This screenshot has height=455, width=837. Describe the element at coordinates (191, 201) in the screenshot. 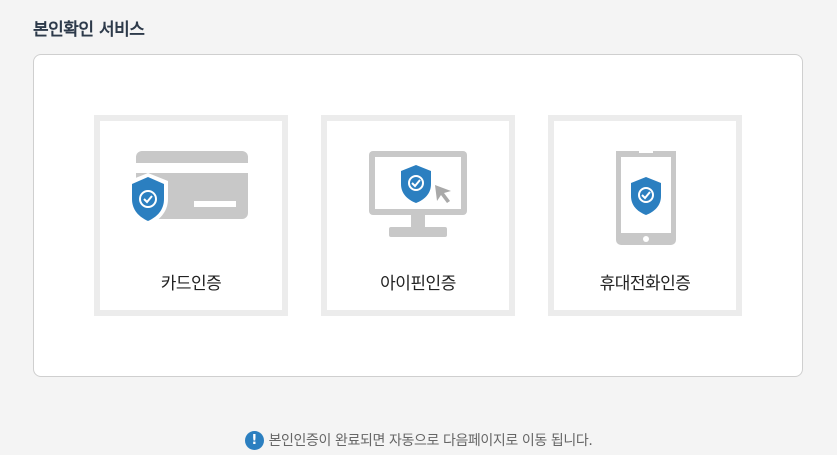

I see `card-shield-icon` at that location.